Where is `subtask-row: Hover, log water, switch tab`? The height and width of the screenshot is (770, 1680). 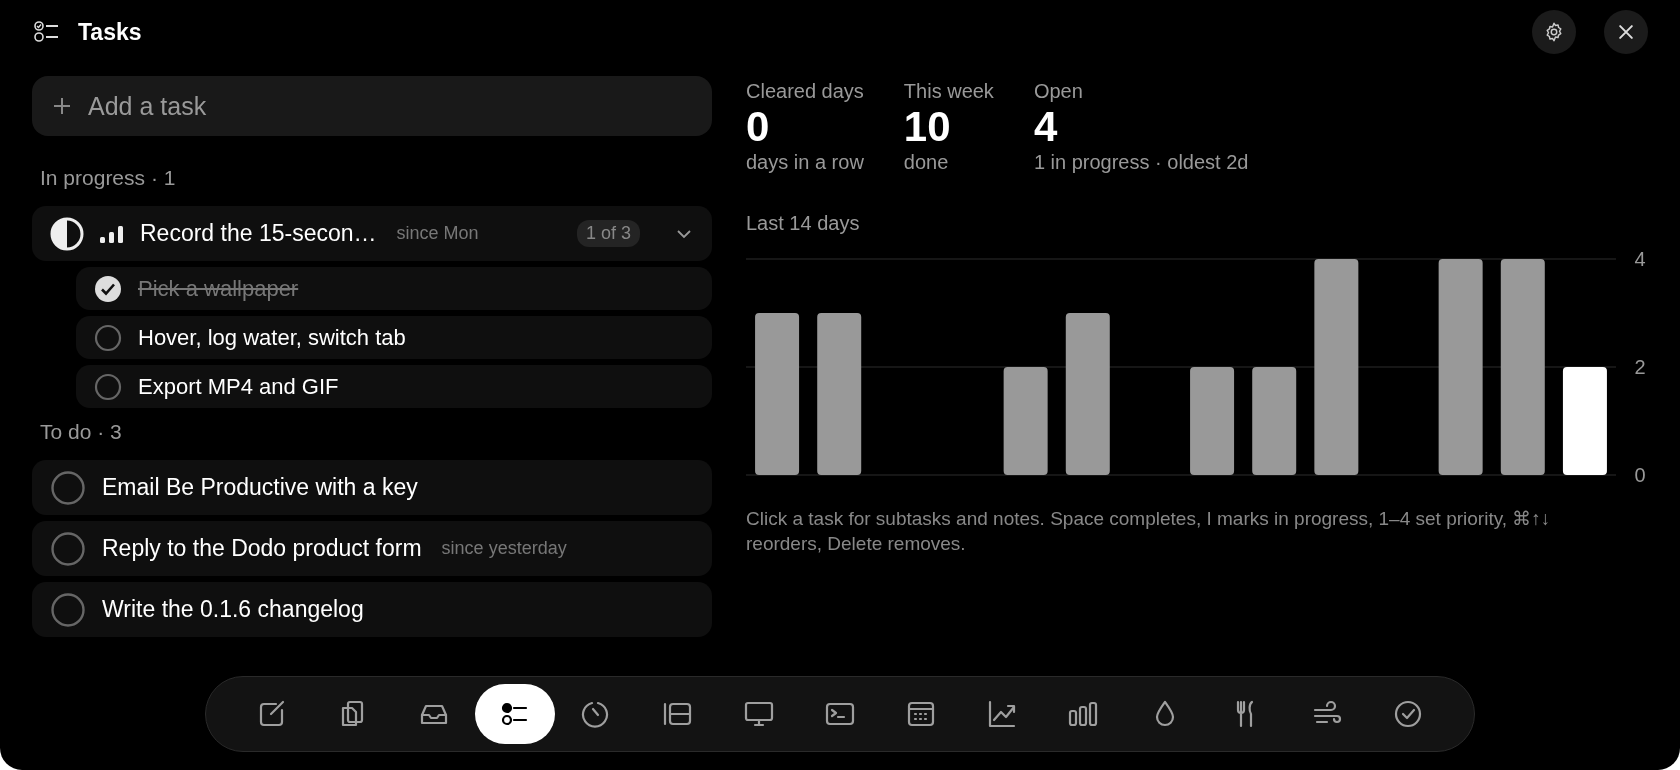
subtask-row: Hover, log water, switch tab is located at coordinates (394, 337).